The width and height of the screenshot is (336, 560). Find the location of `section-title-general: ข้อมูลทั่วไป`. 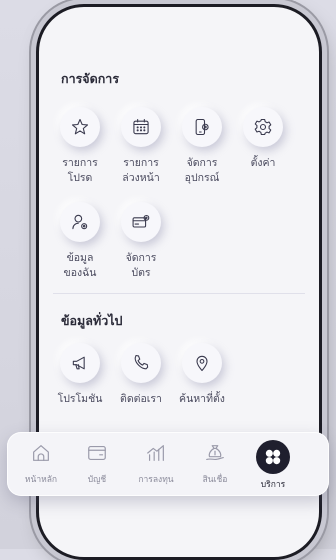

section-title-general: ข้อมูลทั่วไป is located at coordinates (92, 320).